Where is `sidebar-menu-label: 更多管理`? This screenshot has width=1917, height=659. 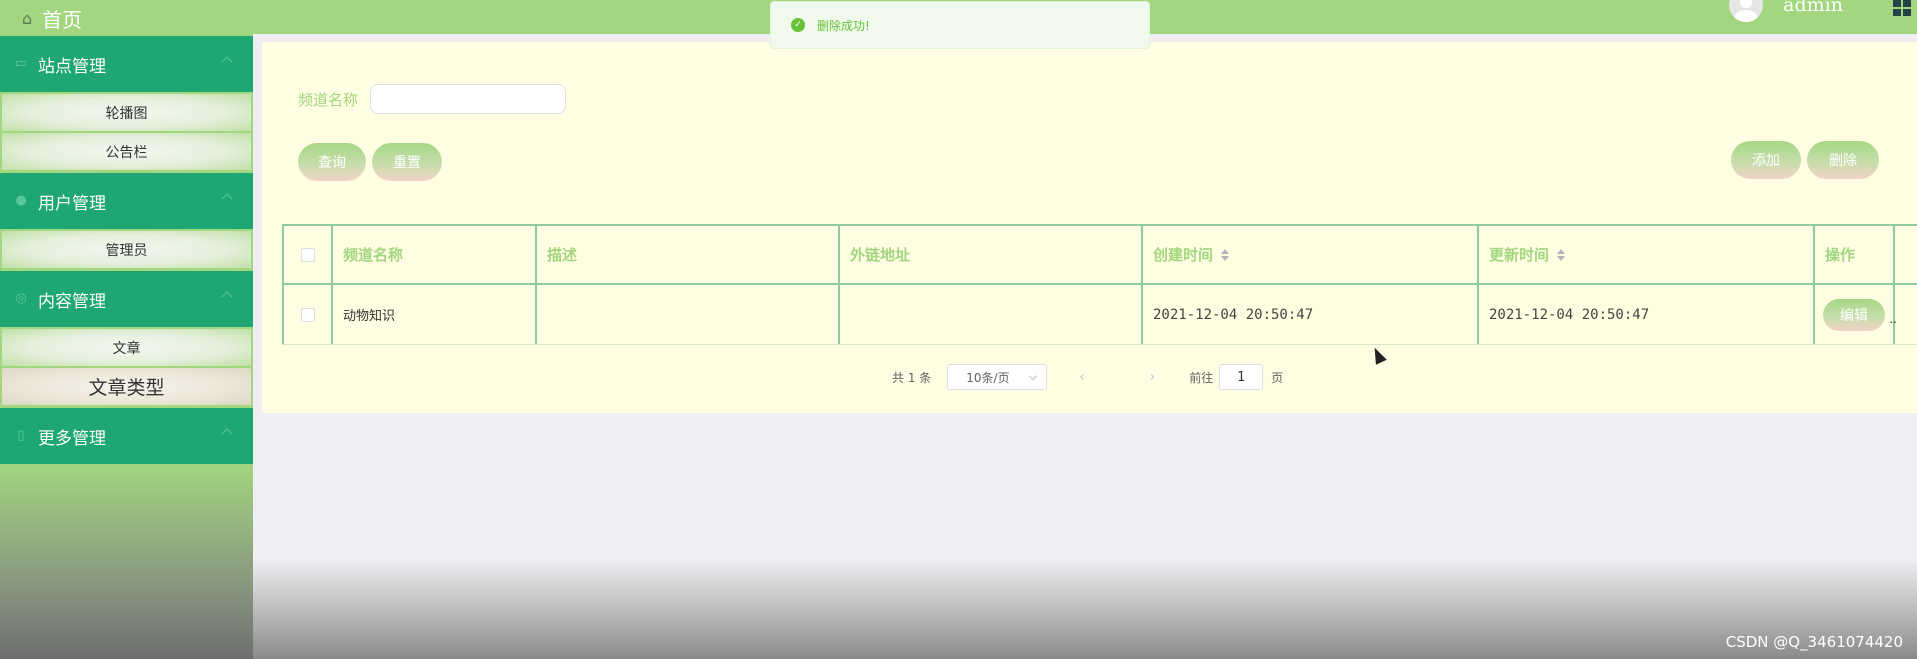
sidebar-menu-label: 更多管理 is located at coordinates (72, 438).